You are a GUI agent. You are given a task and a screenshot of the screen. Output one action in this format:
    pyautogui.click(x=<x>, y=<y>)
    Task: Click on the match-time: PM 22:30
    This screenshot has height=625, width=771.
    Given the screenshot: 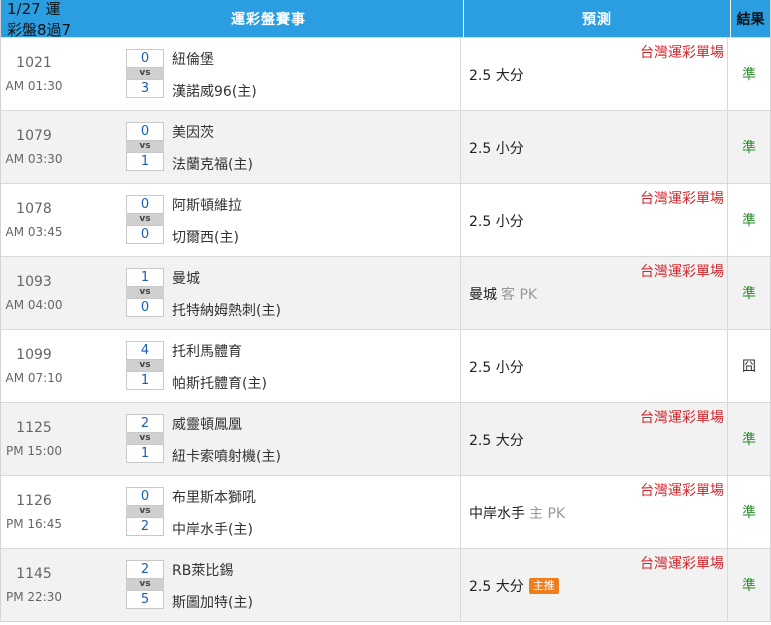 What is the action you would take?
    pyautogui.click(x=34, y=597)
    